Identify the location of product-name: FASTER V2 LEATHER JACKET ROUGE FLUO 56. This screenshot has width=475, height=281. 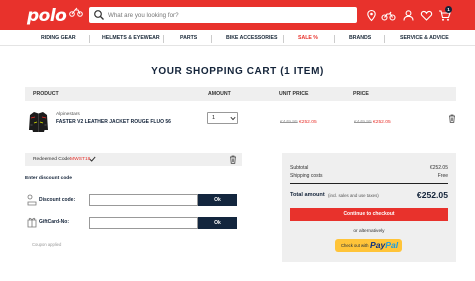
(113, 122).